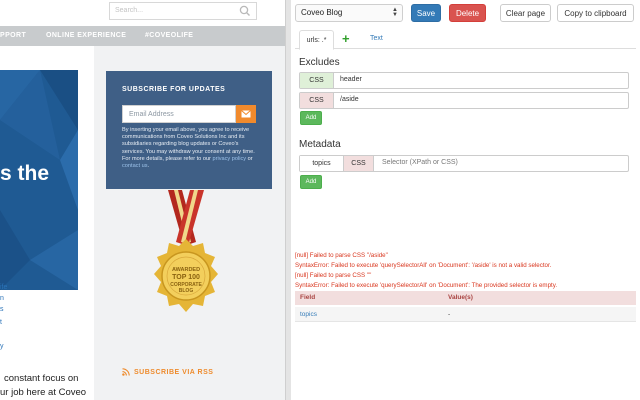  I want to click on updown-caret-icon: ▲ ▼, so click(395, 12).